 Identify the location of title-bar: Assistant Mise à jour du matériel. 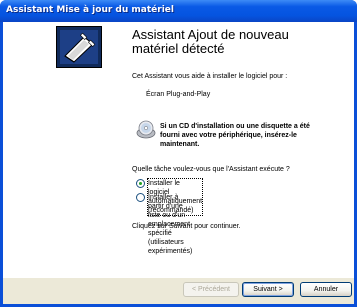
(178, 11).